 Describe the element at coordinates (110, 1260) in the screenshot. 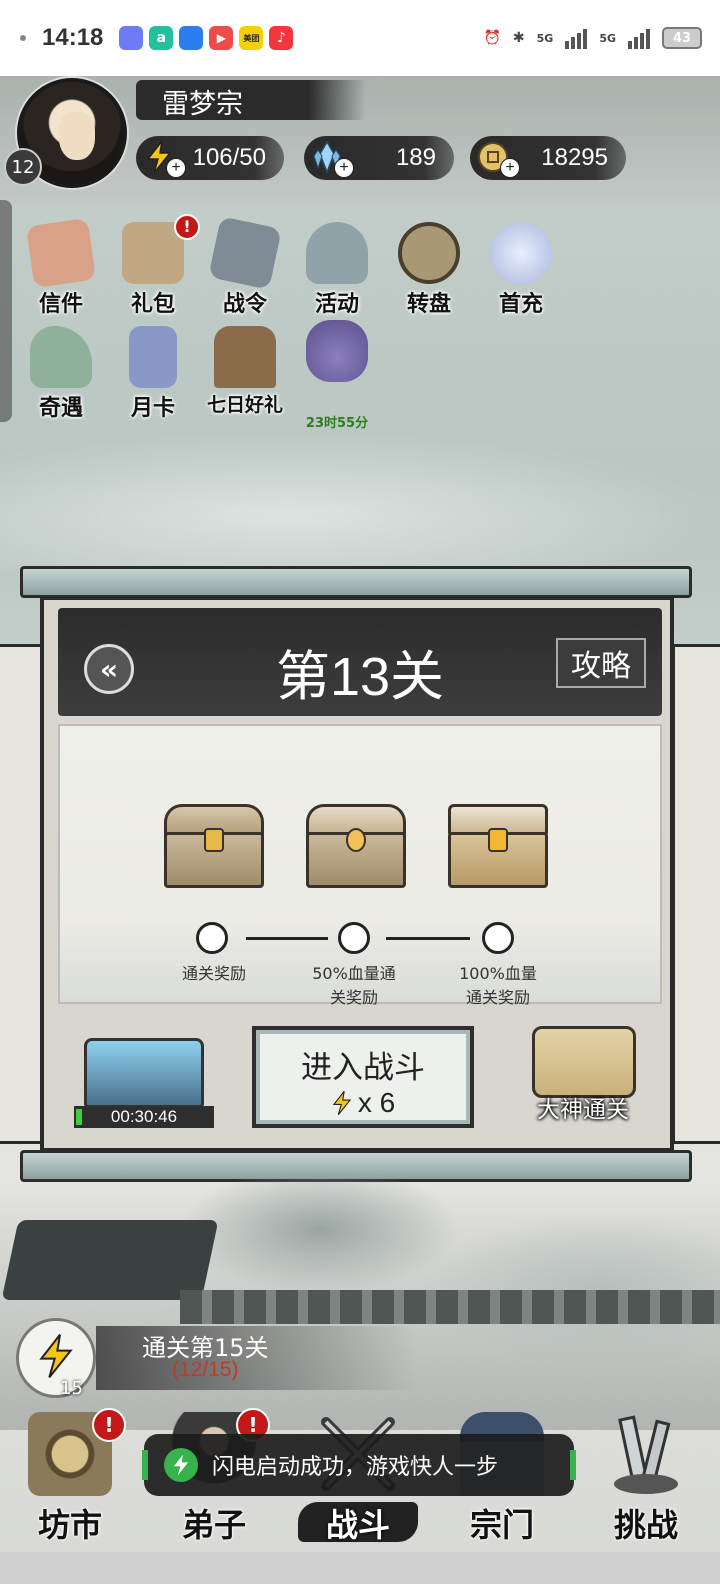

I see `pavilion-roof` at that location.